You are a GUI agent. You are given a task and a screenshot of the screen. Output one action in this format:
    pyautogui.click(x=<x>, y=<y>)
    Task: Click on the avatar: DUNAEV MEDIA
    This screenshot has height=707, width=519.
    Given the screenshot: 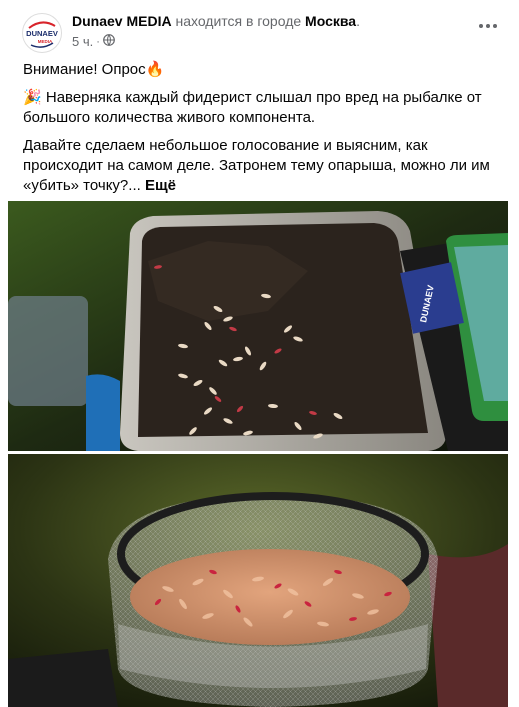 What is the action you would take?
    pyautogui.click(x=42, y=33)
    